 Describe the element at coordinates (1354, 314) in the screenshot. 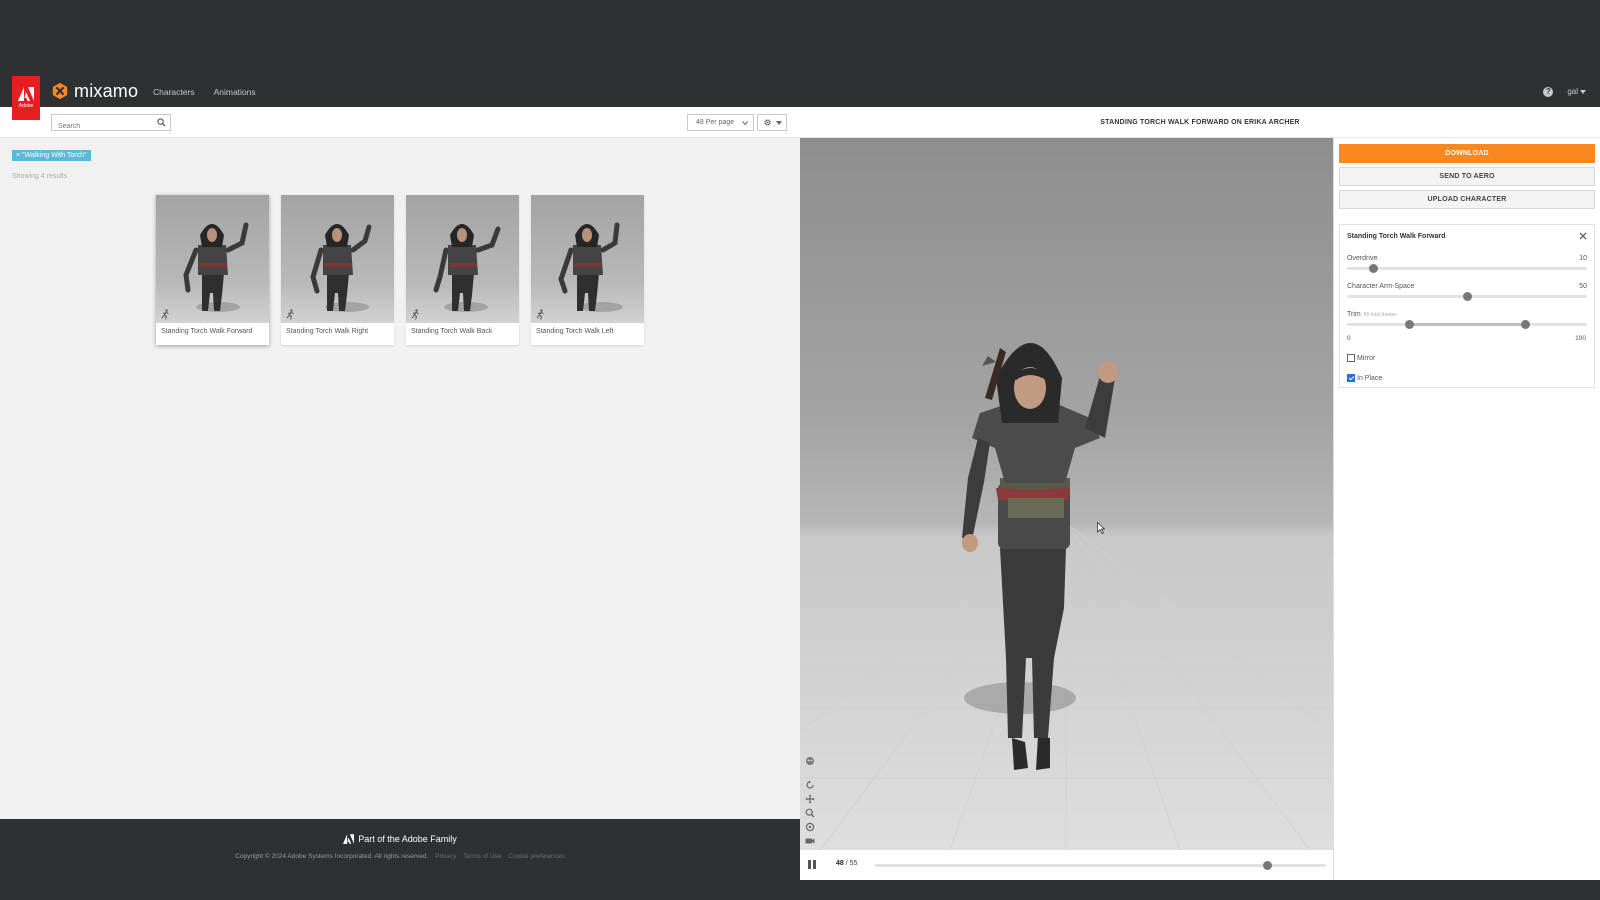

I see `trim-label-text: Trim` at that location.